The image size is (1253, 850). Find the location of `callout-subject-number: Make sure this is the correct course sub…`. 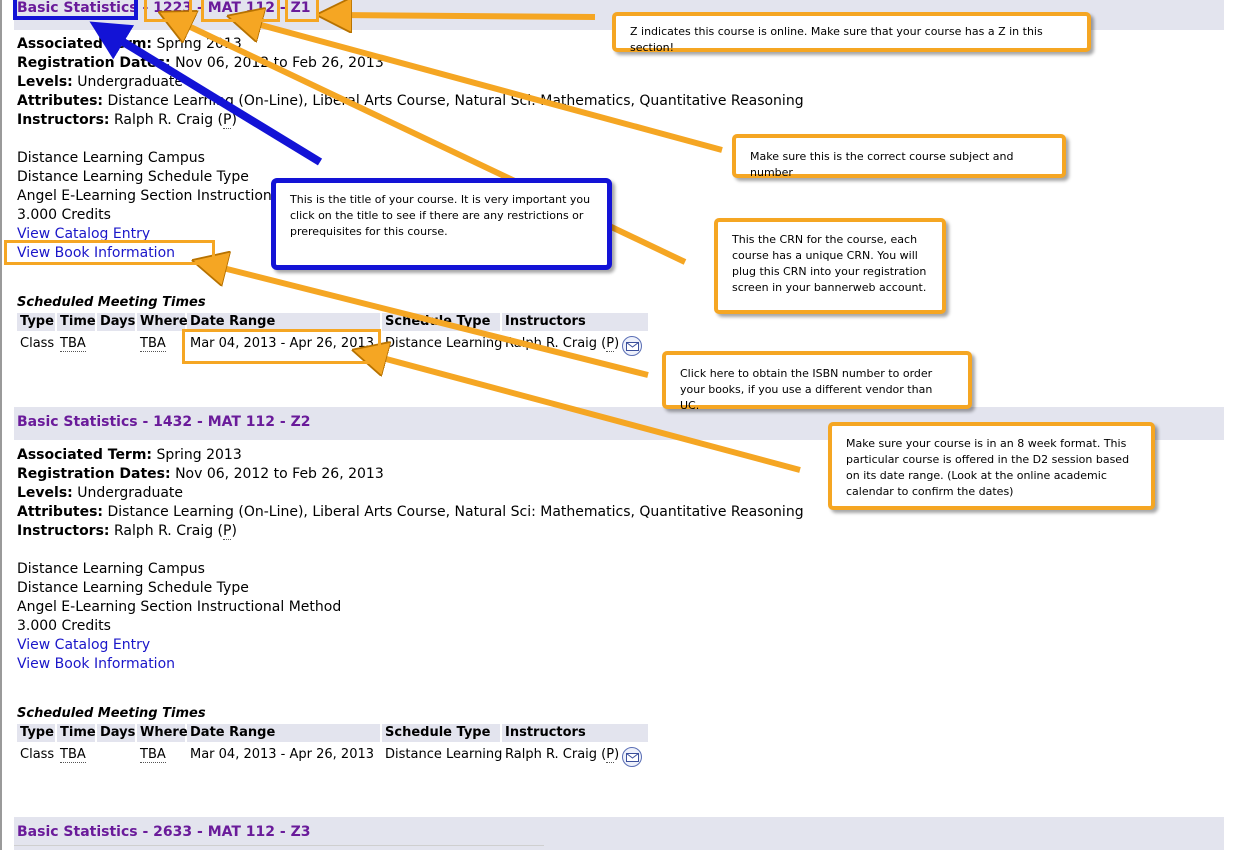

callout-subject-number: Make sure this is the correct course sub… is located at coordinates (899, 156).